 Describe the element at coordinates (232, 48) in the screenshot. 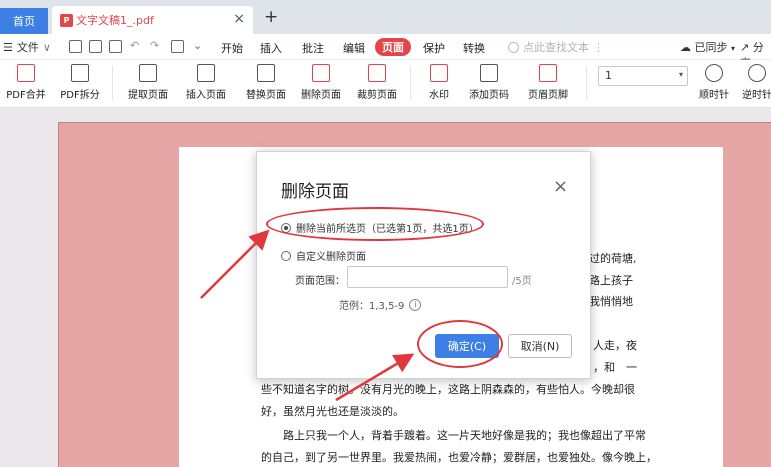

I see `tab-home-ribbon: 开始` at that location.